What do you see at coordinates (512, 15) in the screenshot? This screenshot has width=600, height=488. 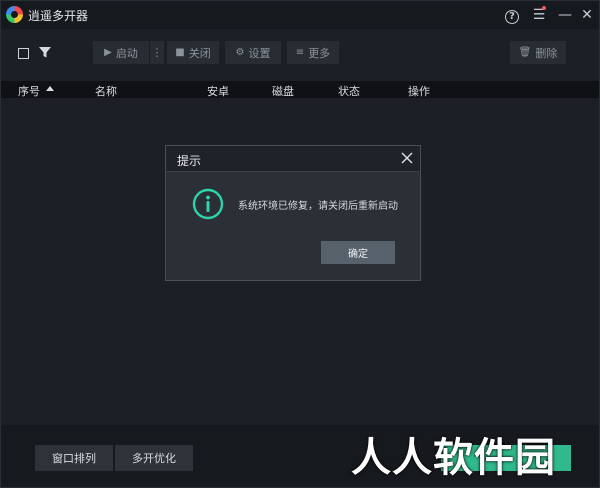 I see `help-icon: ?` at bounding box center [512, 15].